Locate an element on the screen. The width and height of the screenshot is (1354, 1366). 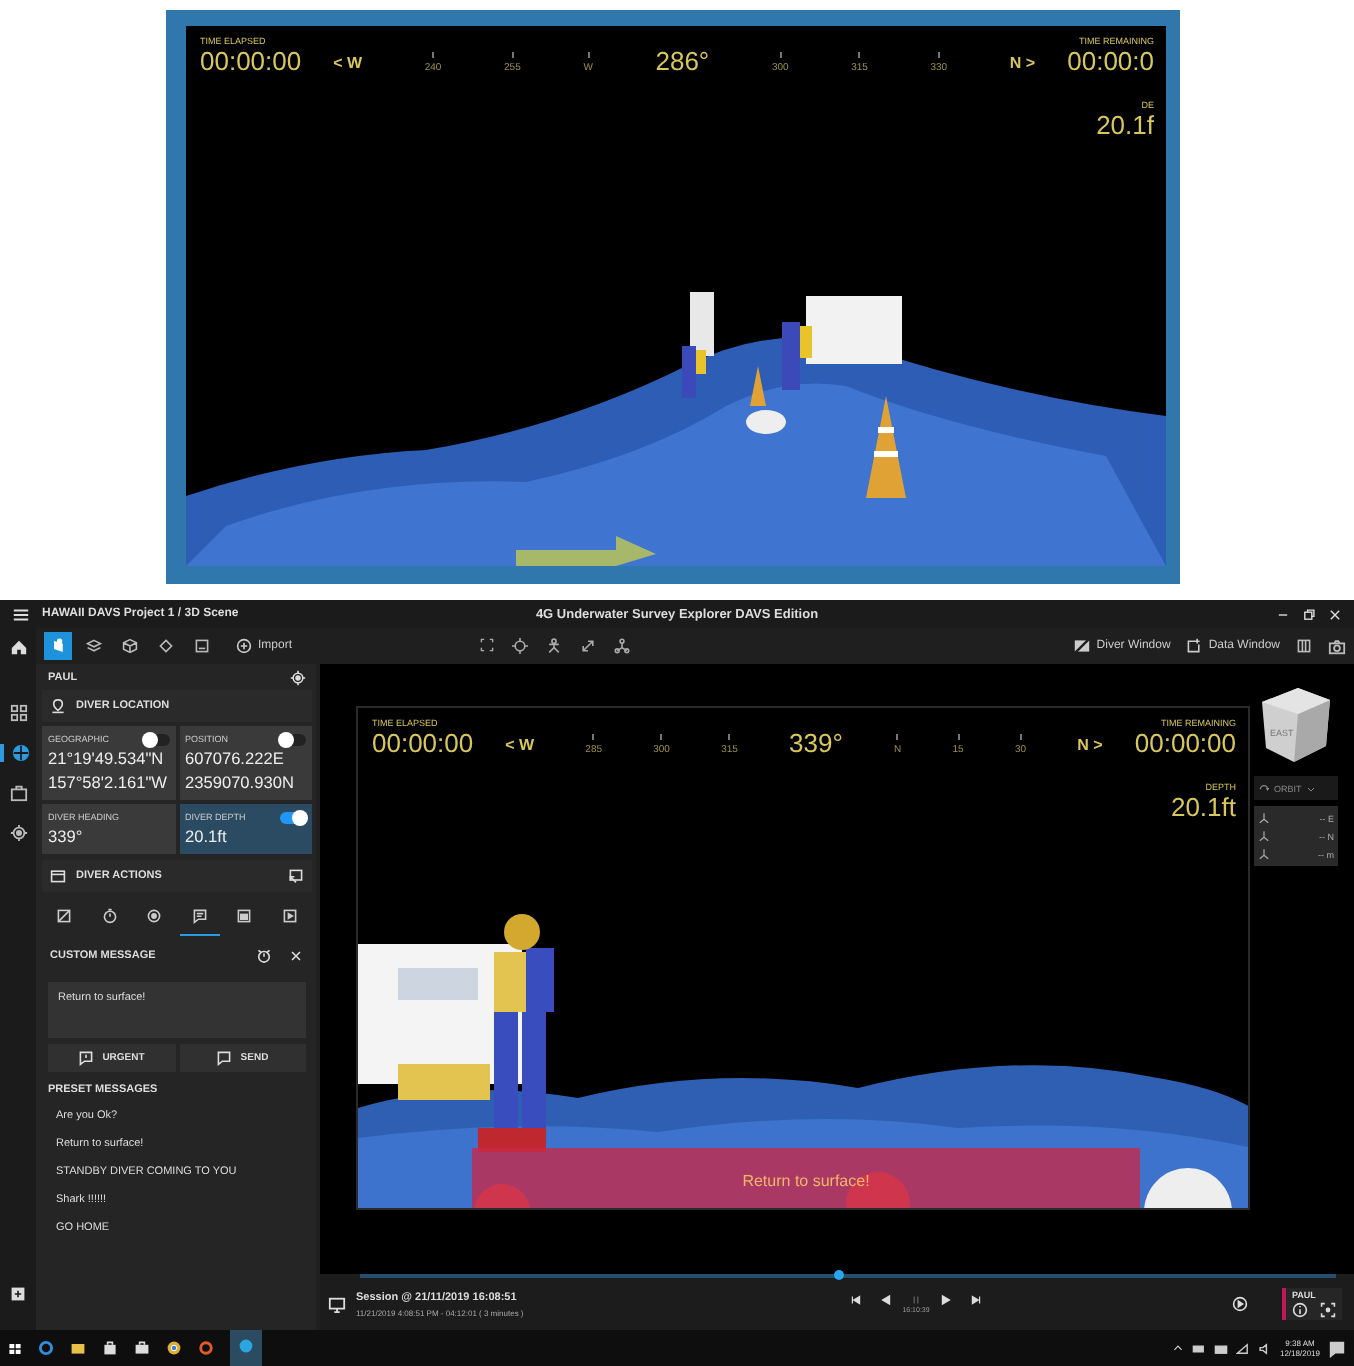
caret-up-icon is located at coordinates (1177, 1348).